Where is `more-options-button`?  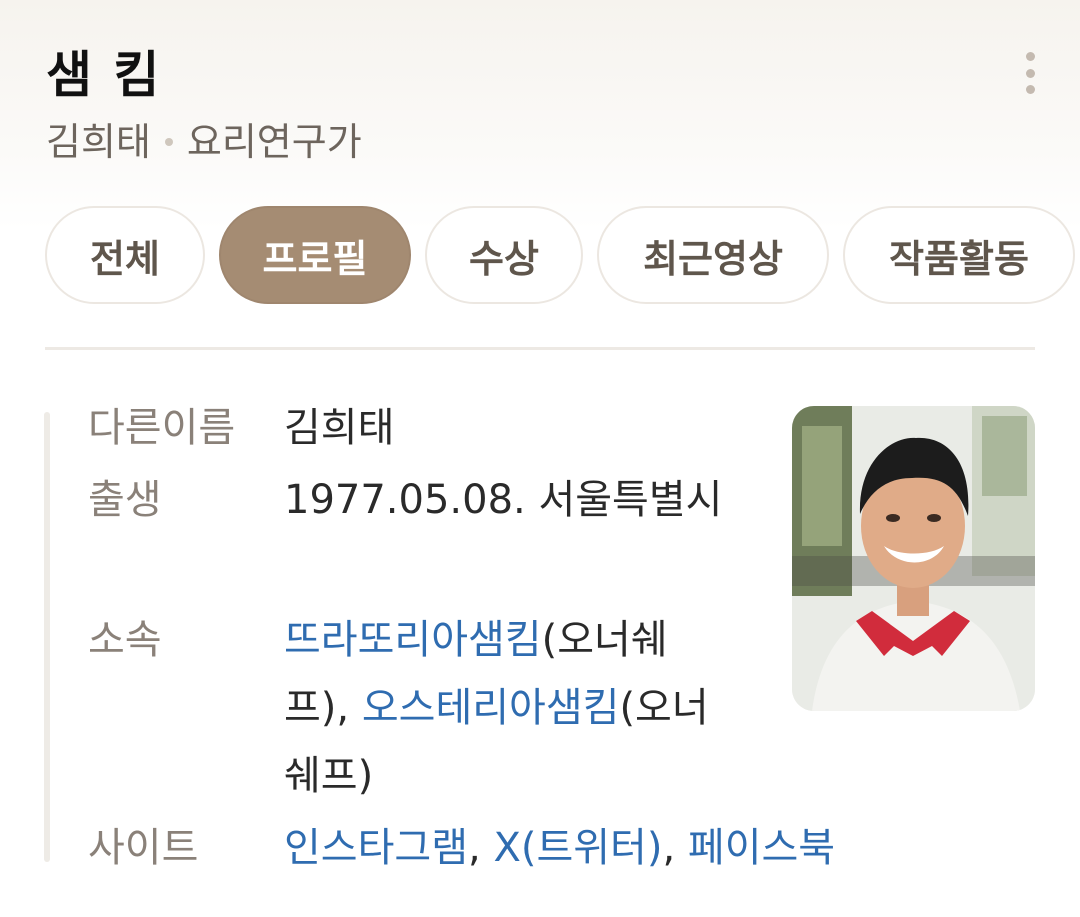
more-options-button is located at coordinates (1030, 73).